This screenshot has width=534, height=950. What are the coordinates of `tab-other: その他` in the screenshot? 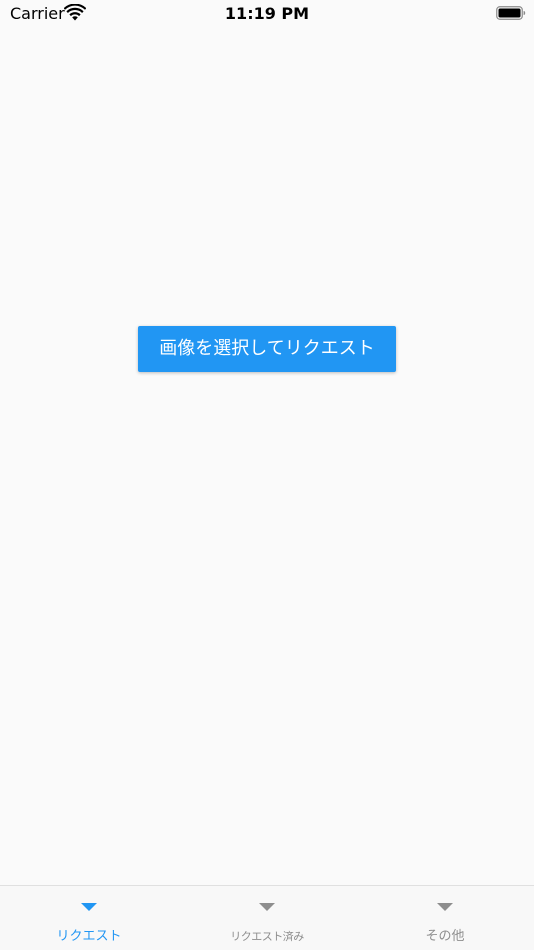 It's located at (445, 918).